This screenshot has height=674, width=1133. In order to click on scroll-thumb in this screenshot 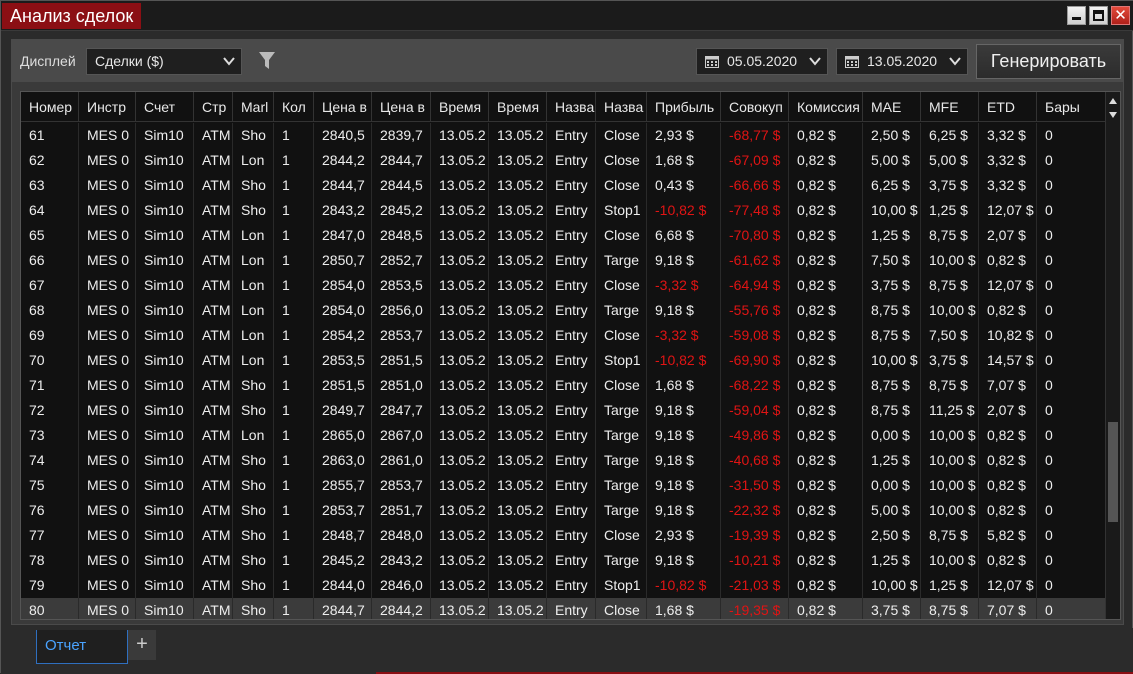, I will do `click(1113, 472)`.